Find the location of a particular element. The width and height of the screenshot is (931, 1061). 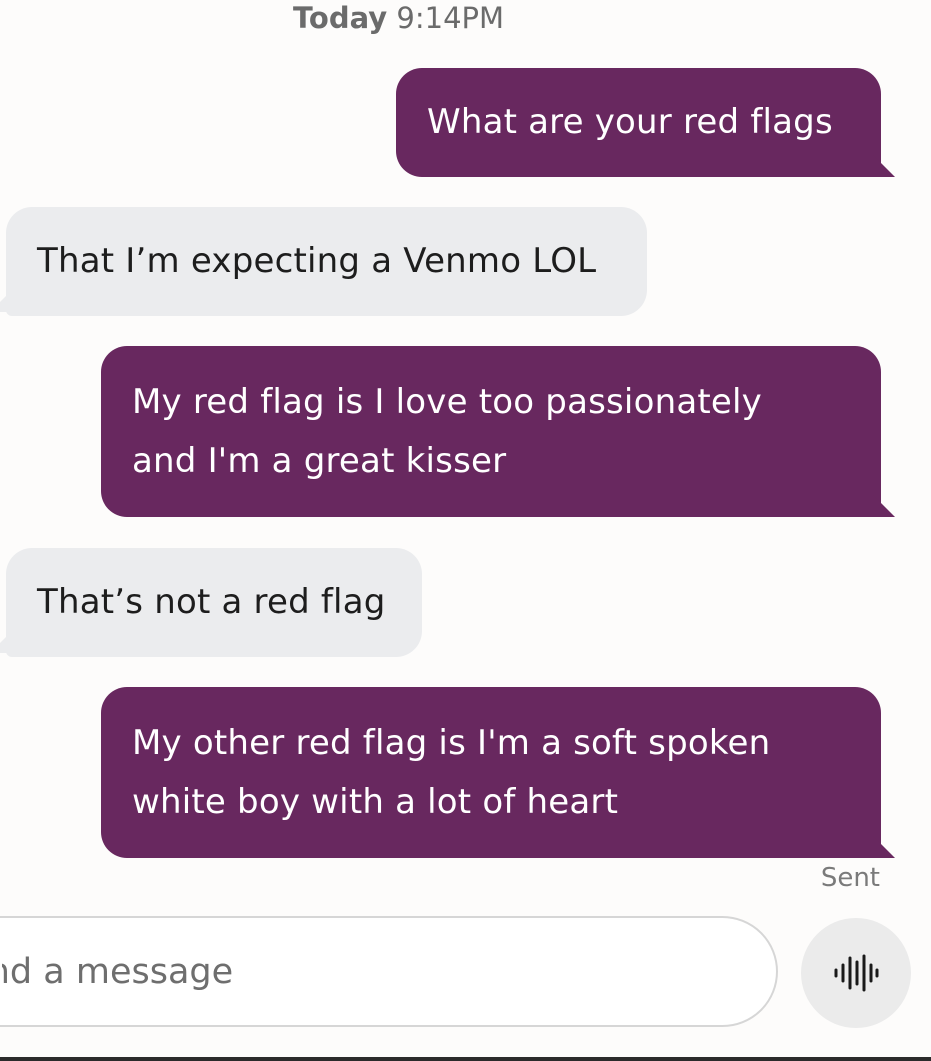

conversation-timestamp: Today 9:14PM is located at coordinates (398, 18).